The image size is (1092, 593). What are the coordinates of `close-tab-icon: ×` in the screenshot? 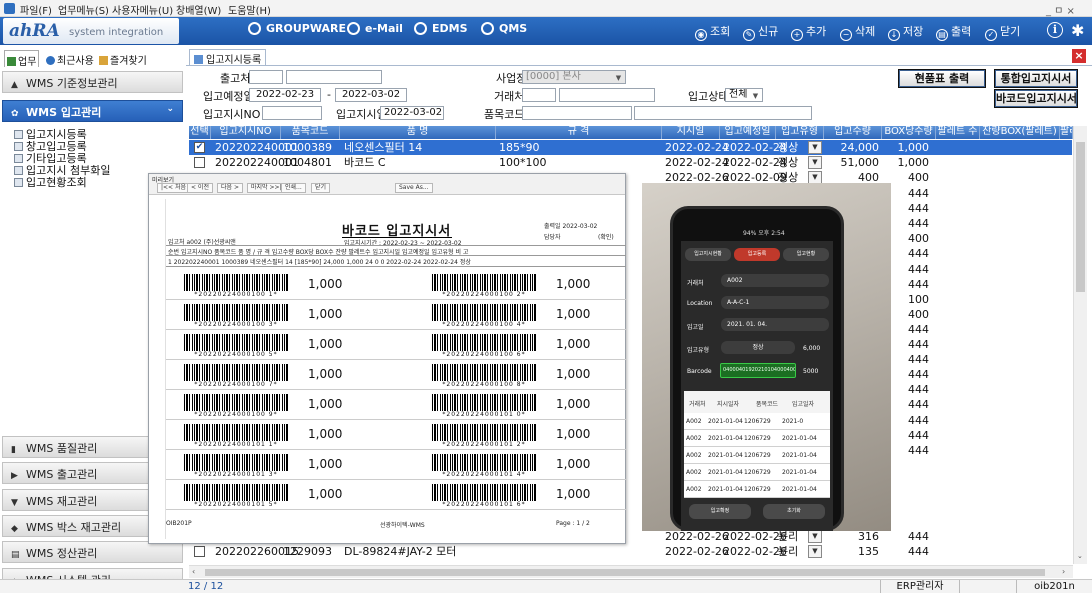 It's located at (1079, 56).